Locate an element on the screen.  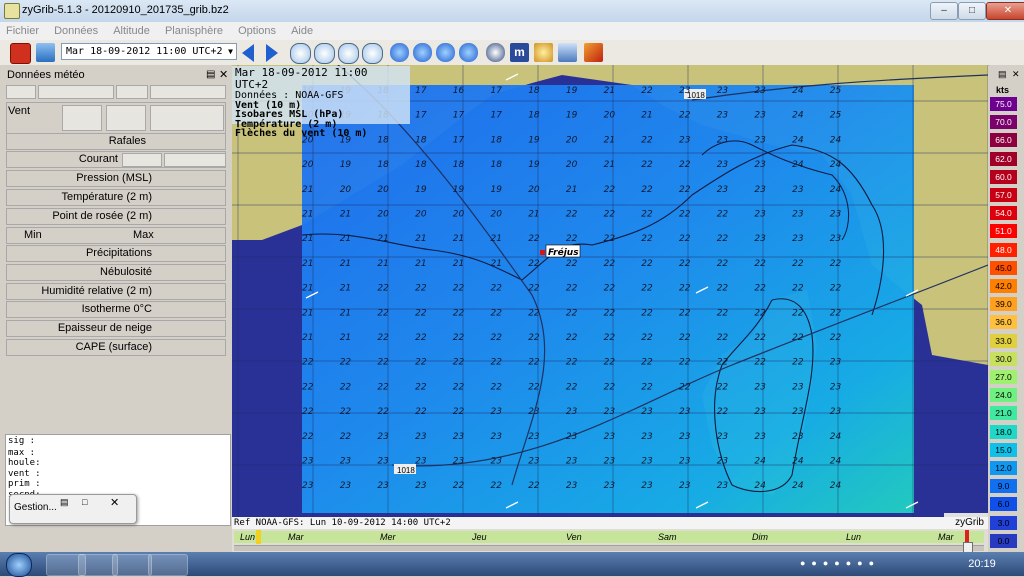
maximize-button: □ is located at coordinates (972, 11).